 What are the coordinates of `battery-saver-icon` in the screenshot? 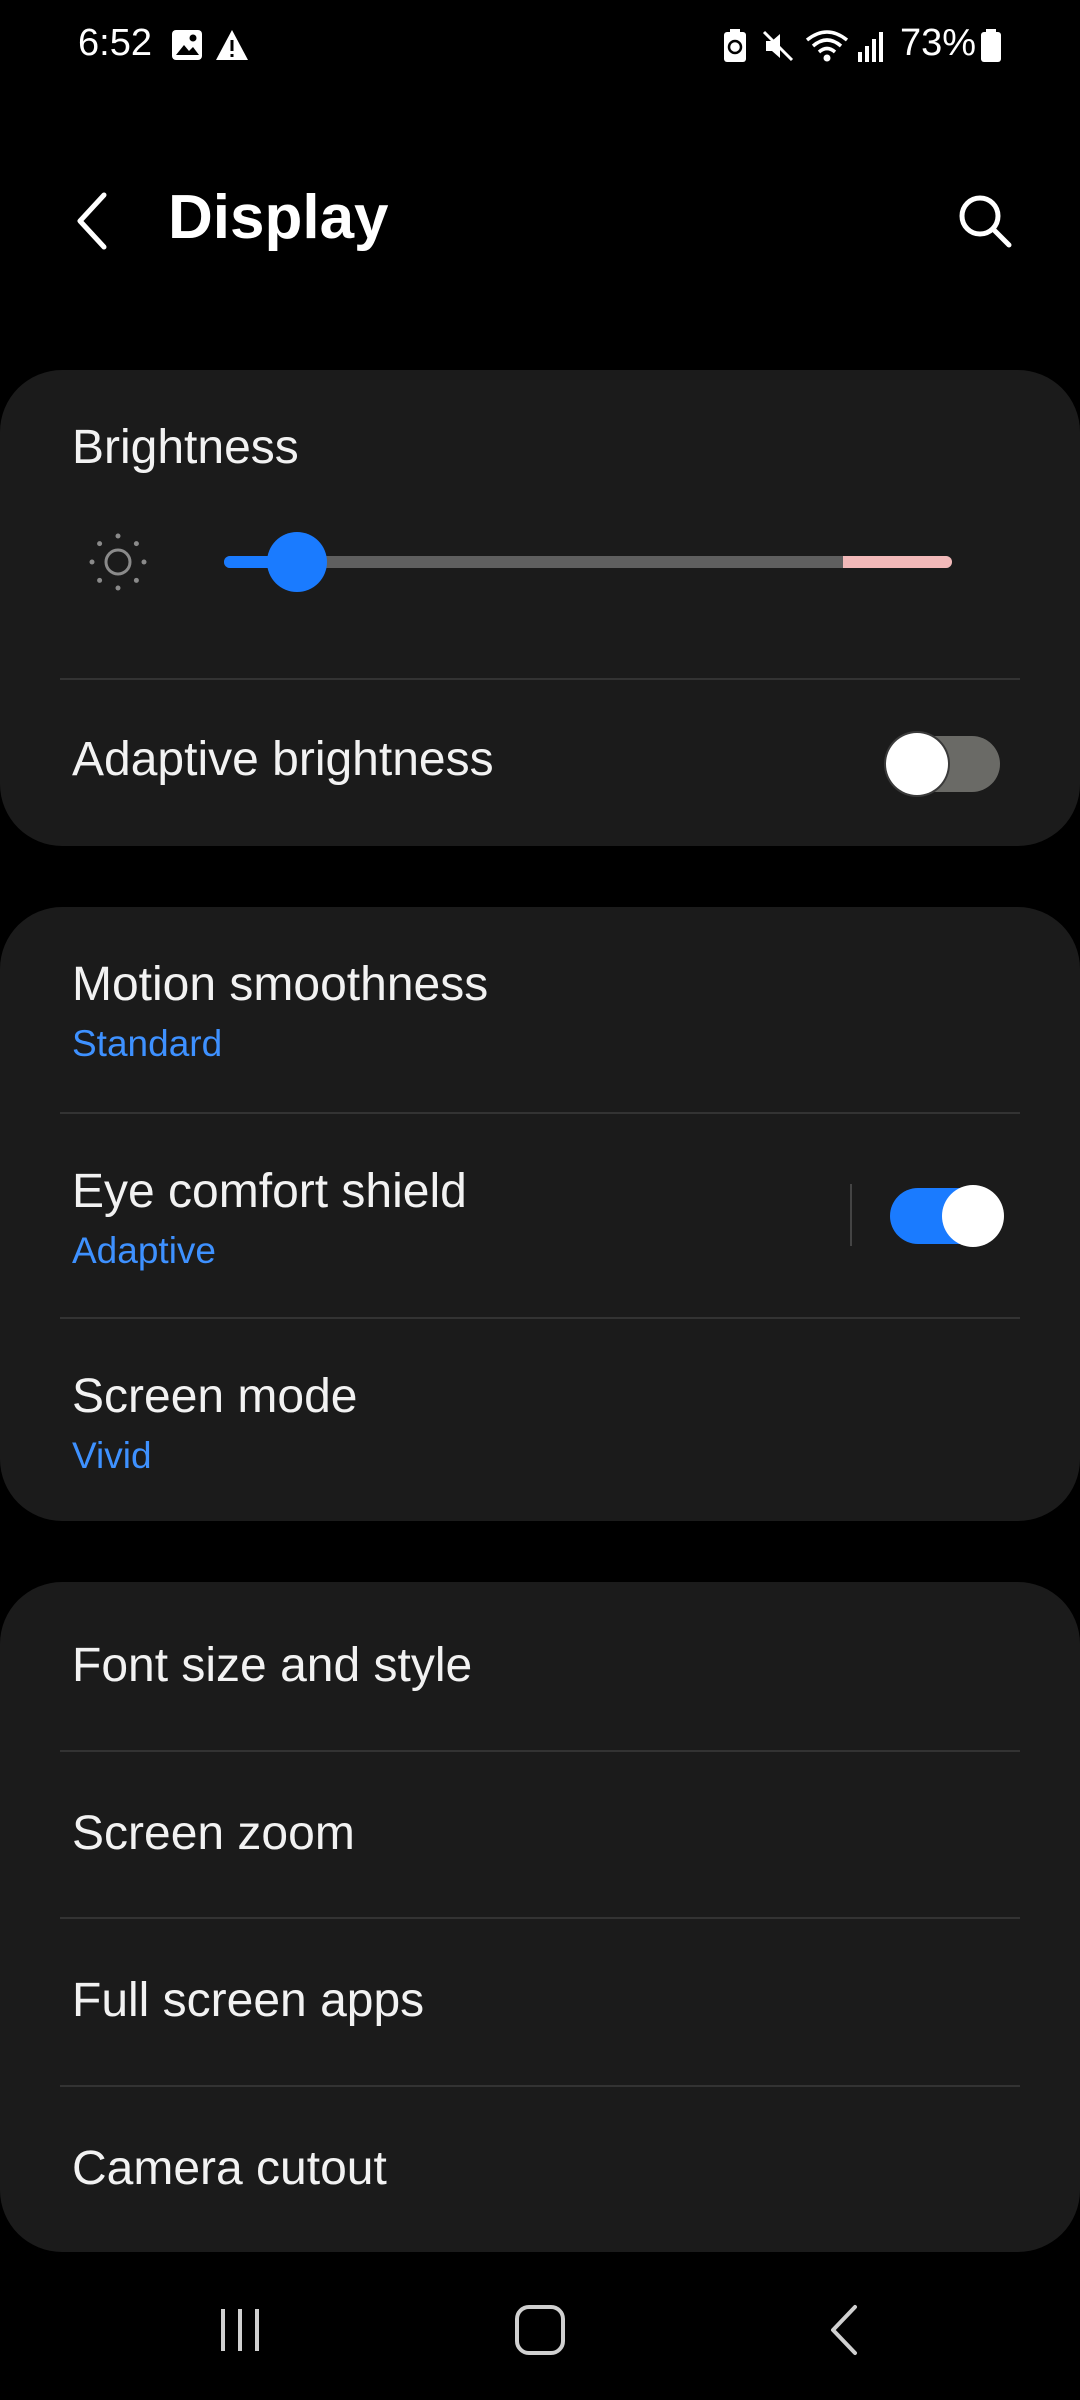 It's located at (735, 48).